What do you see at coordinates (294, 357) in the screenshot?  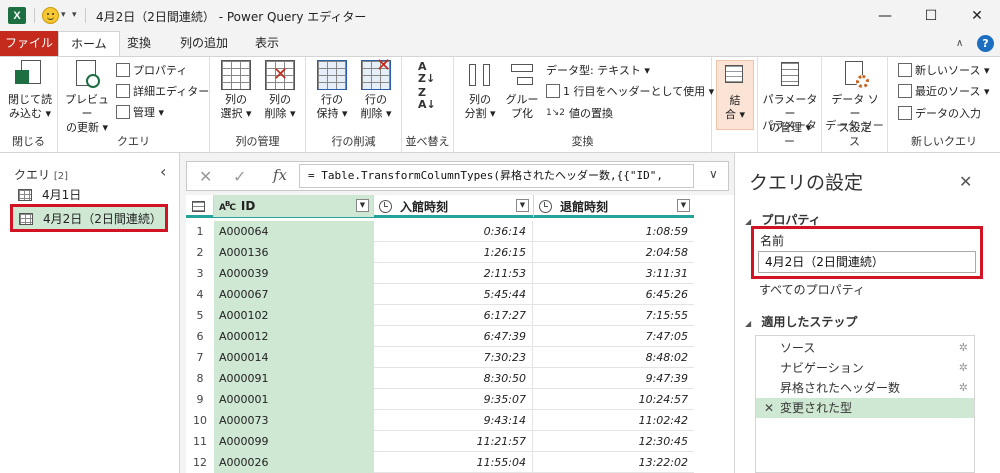 I see `cell-id: A000014` at bounding box center [294, 357].